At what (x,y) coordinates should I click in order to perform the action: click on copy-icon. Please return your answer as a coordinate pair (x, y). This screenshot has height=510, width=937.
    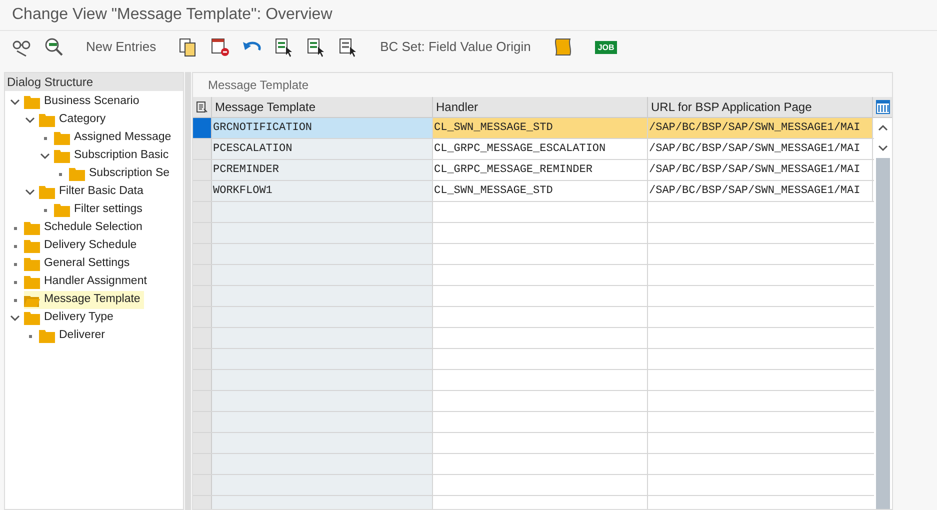
    Looking at the image, I should click on (188, 47).